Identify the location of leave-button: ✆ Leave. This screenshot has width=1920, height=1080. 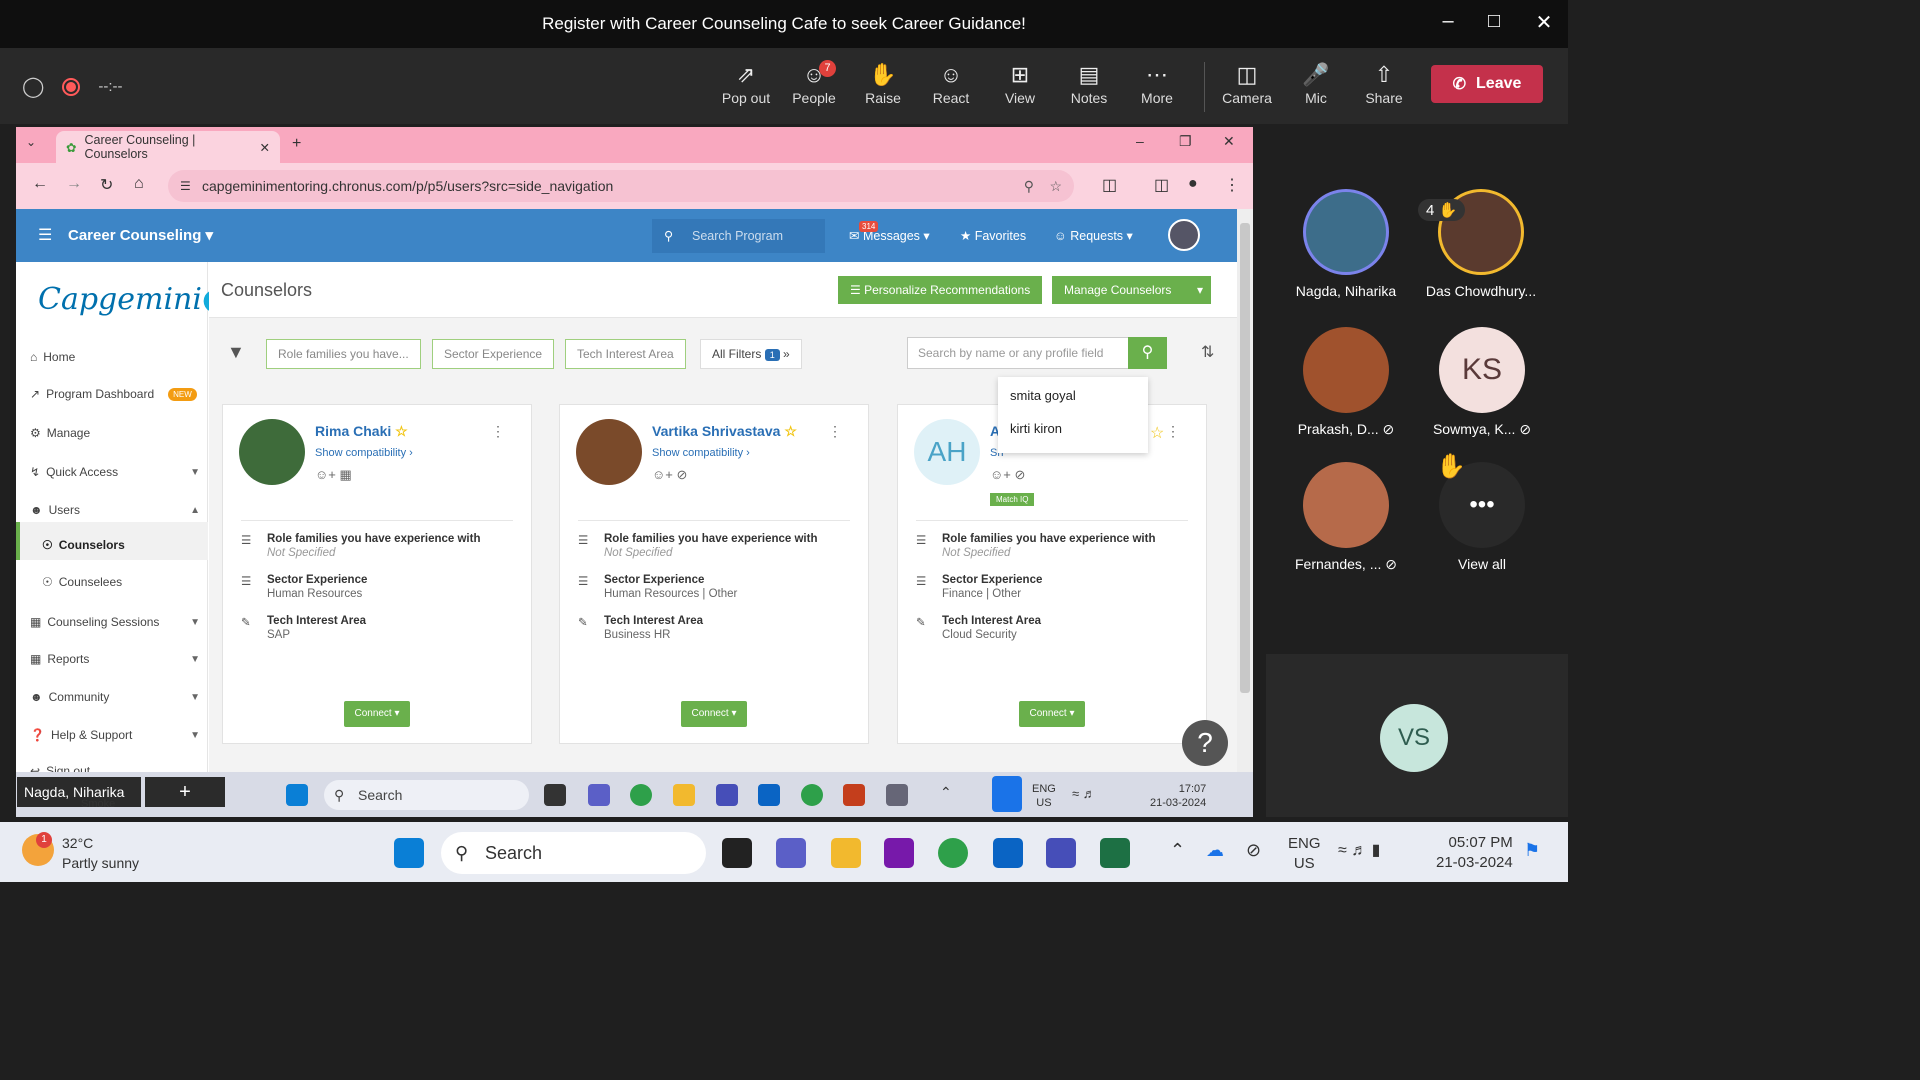
(1487, 84).